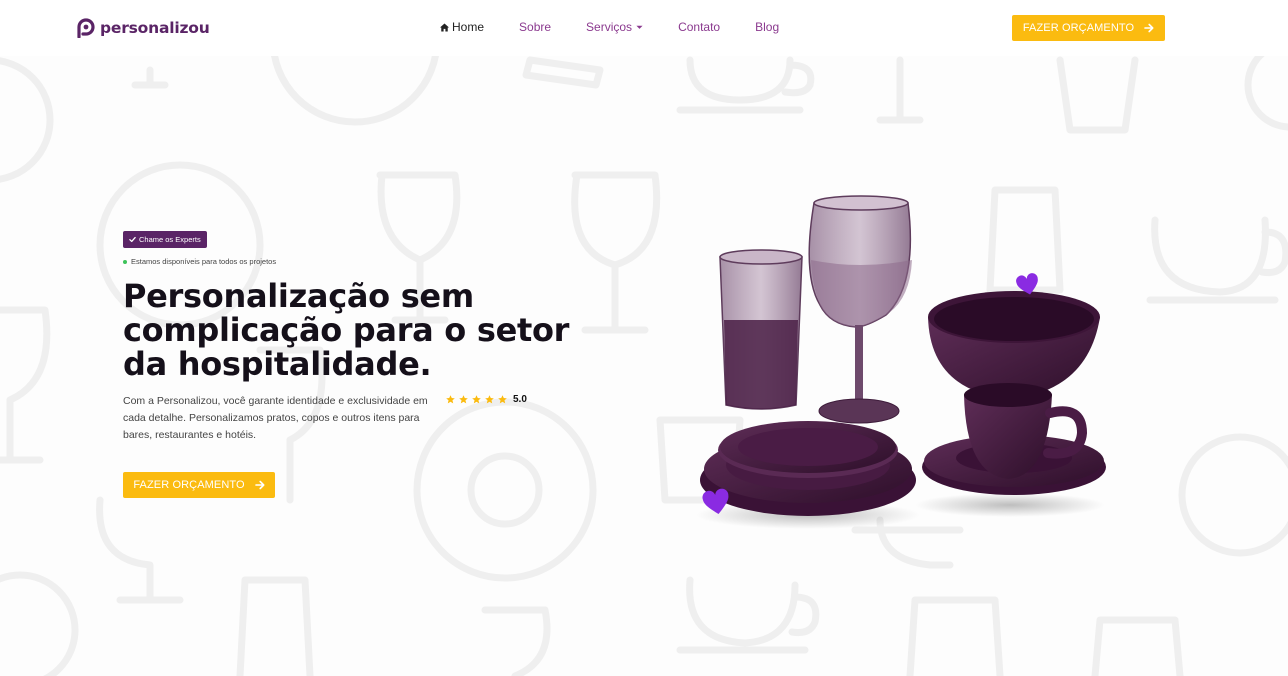 The width and height of the screenshot is (1288, 676). Describe the element at coordinates (132, 239) in the screenshot. I see `check-icon` at that location.